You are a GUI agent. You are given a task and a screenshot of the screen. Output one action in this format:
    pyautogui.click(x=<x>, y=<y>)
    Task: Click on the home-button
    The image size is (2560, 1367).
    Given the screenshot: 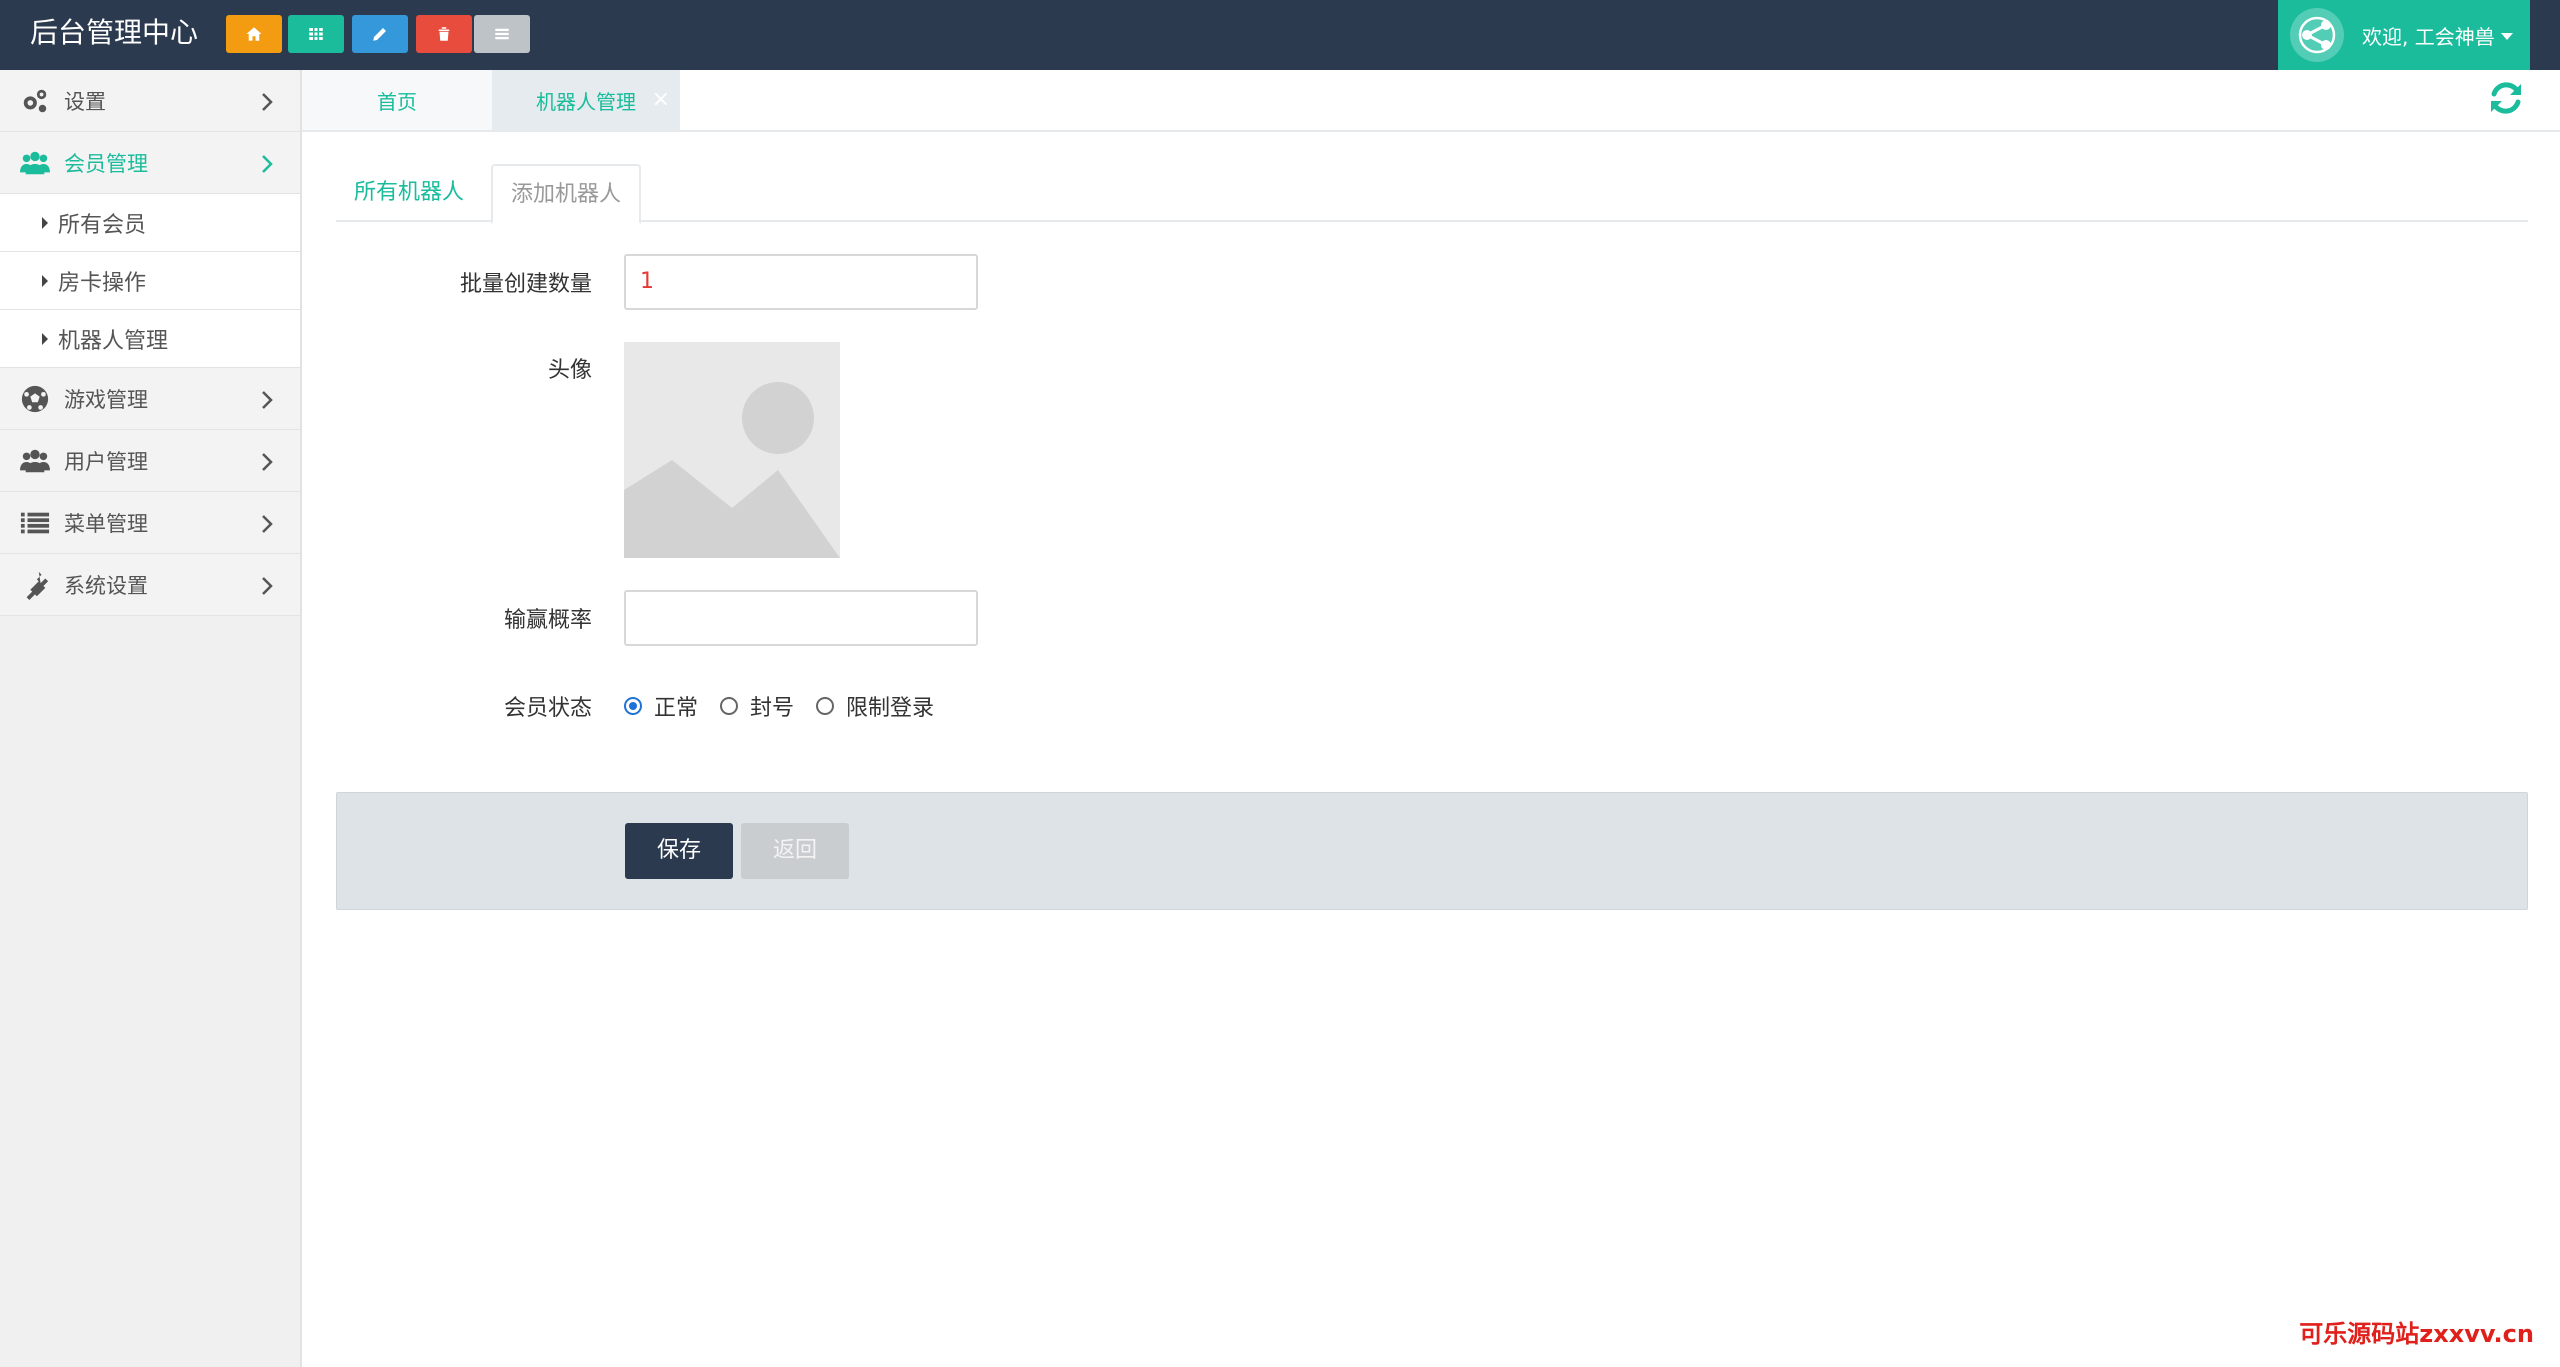 What is the action you would take?
    pyautogui.click(x=254, y=34)
    